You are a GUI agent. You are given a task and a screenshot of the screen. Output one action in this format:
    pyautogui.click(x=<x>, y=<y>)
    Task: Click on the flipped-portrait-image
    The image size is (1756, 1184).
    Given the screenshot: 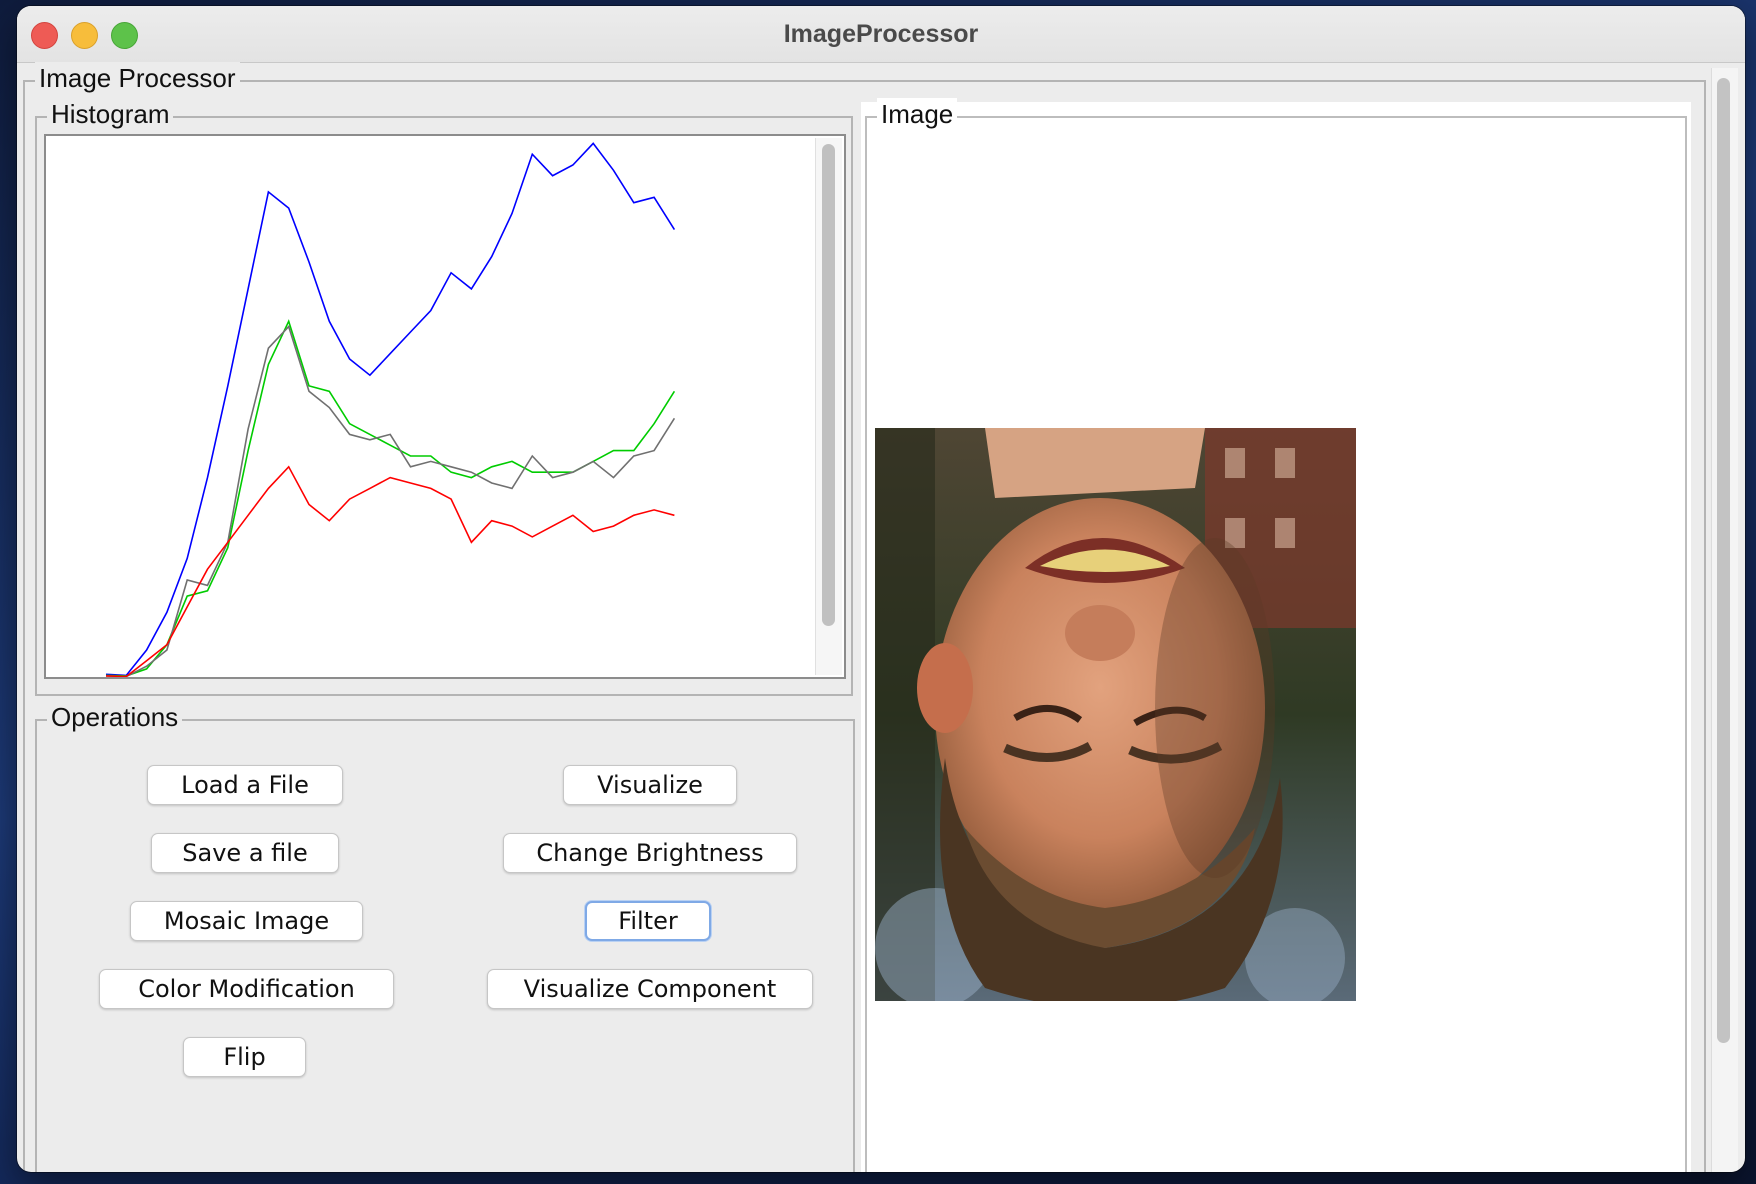 What is the action you would take?
    pyautogui.click(x=1115, y=714)
    